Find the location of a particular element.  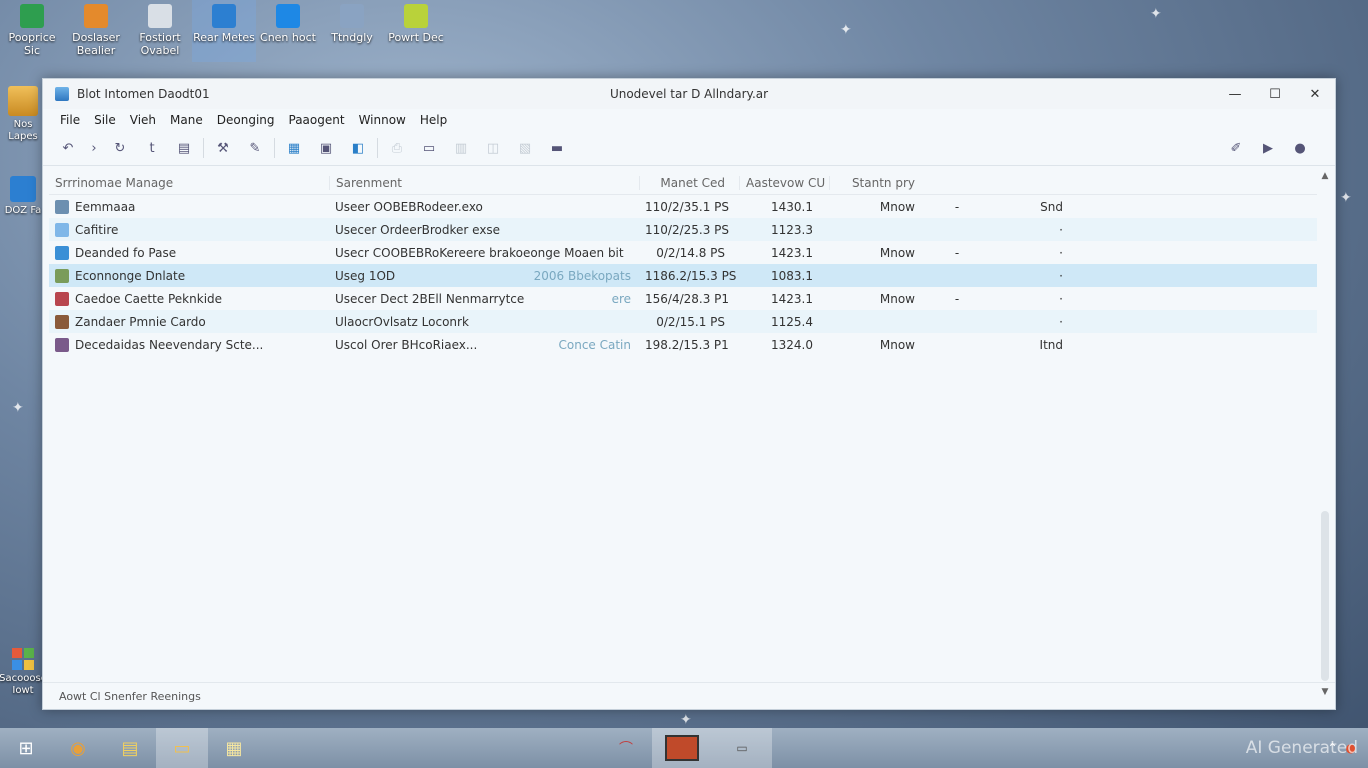

menu-item-help: Help is located at coordinates (433, 120).